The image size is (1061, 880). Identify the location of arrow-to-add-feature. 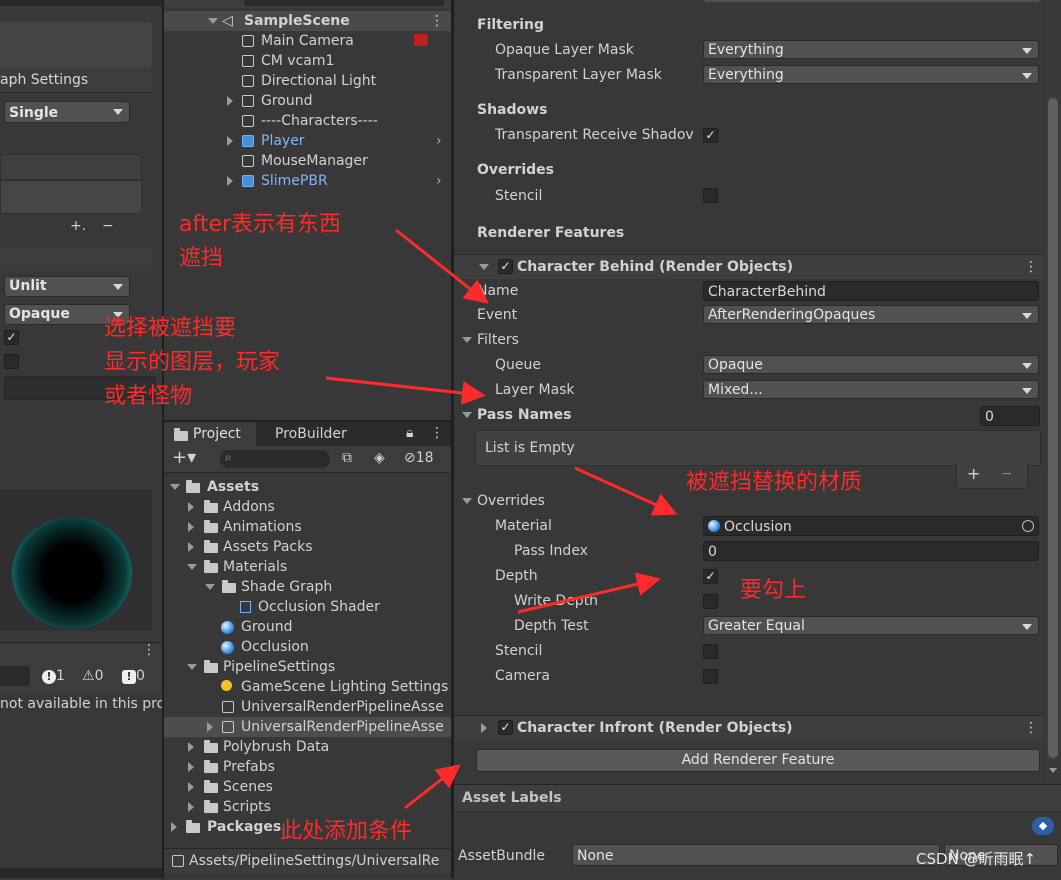
(432, 787).